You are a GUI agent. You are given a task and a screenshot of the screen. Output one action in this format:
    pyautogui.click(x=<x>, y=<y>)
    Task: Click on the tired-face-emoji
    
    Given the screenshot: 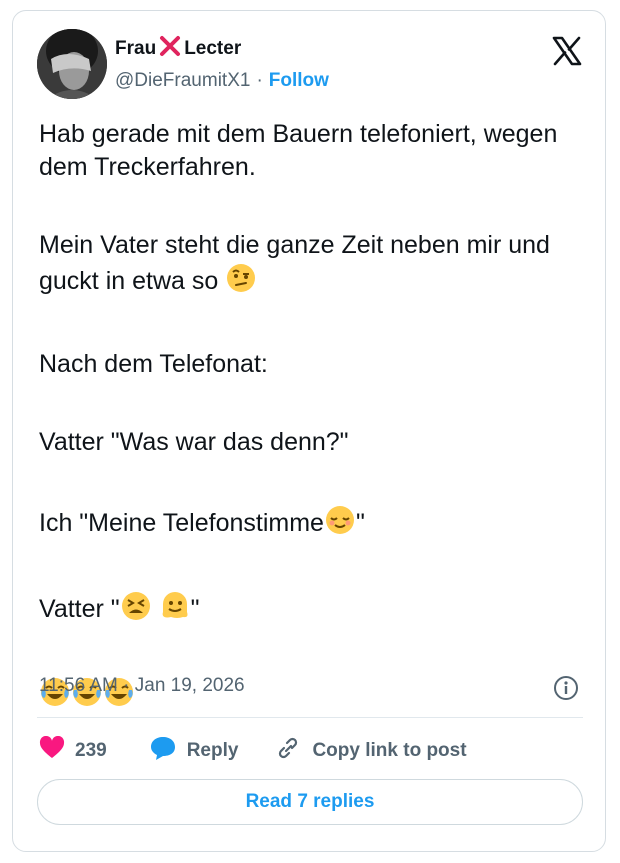 What is the action you would take?
    pyautogui.click(x=136, y=610)
    